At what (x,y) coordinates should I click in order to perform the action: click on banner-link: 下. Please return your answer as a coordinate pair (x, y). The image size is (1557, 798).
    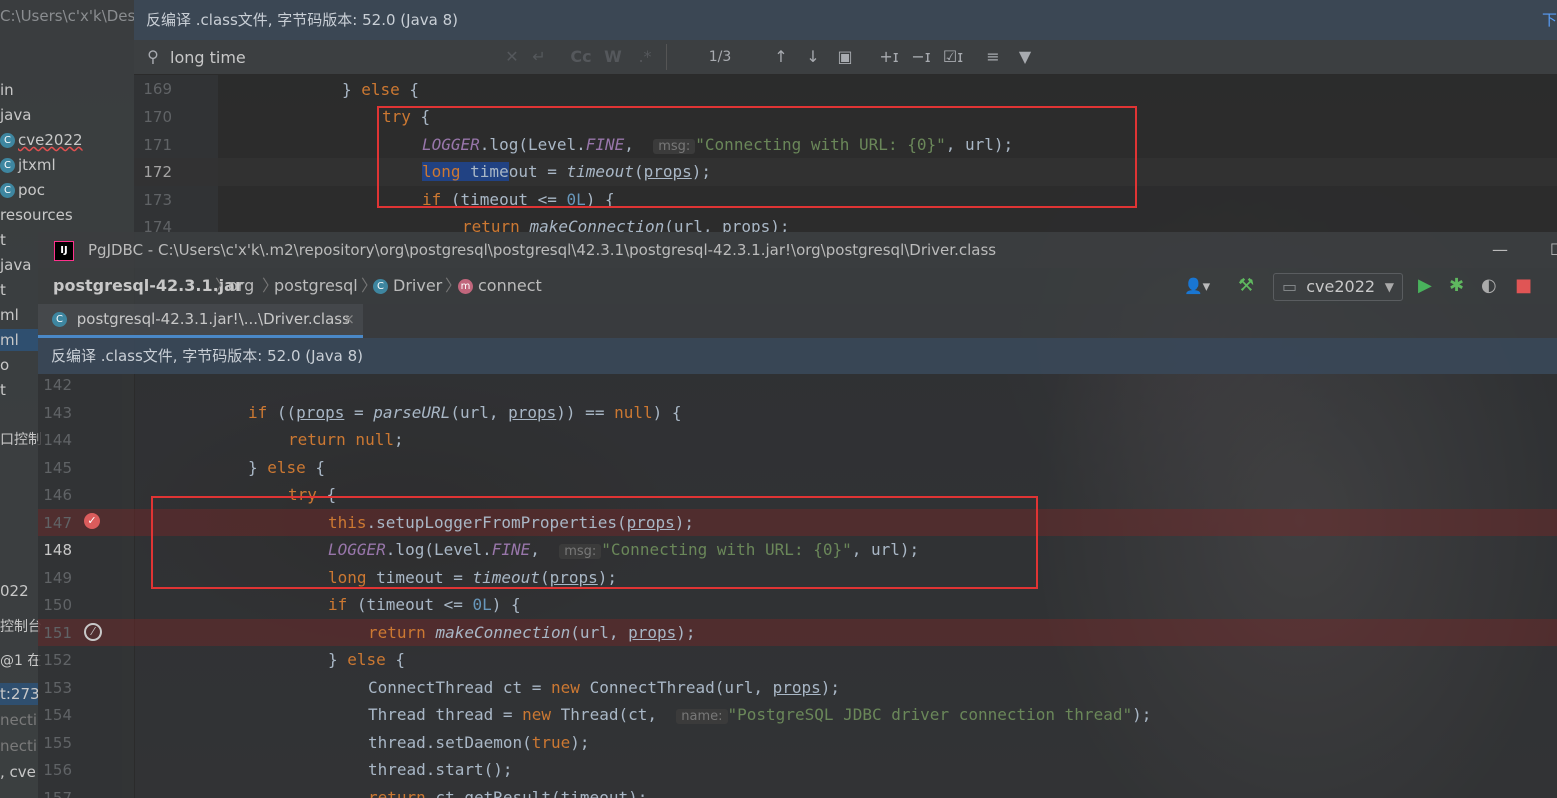
    Looking at the image, I should click on (1549, 20).